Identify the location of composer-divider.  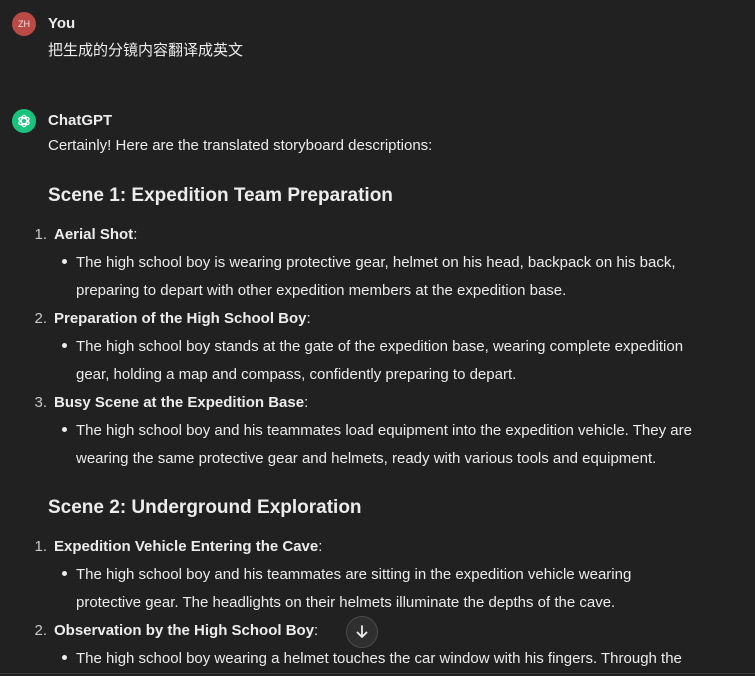
(377, 673).